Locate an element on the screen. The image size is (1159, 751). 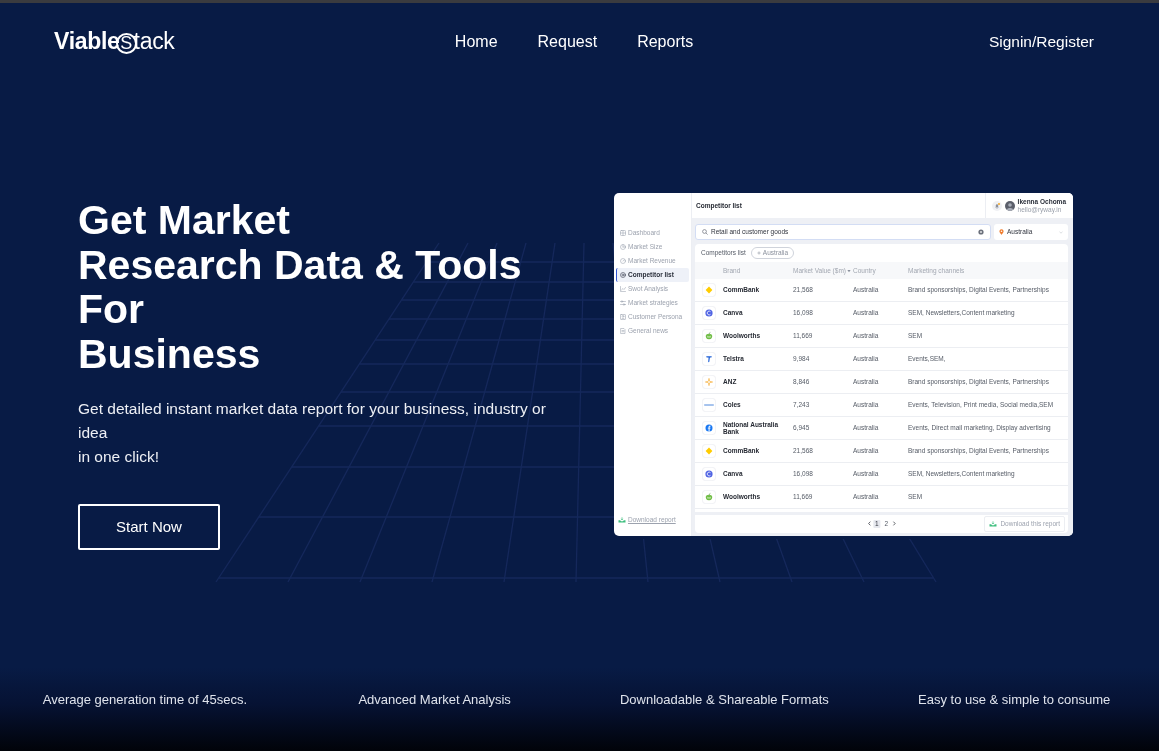
chevron-left-icon is located at coordinates (868, 524).